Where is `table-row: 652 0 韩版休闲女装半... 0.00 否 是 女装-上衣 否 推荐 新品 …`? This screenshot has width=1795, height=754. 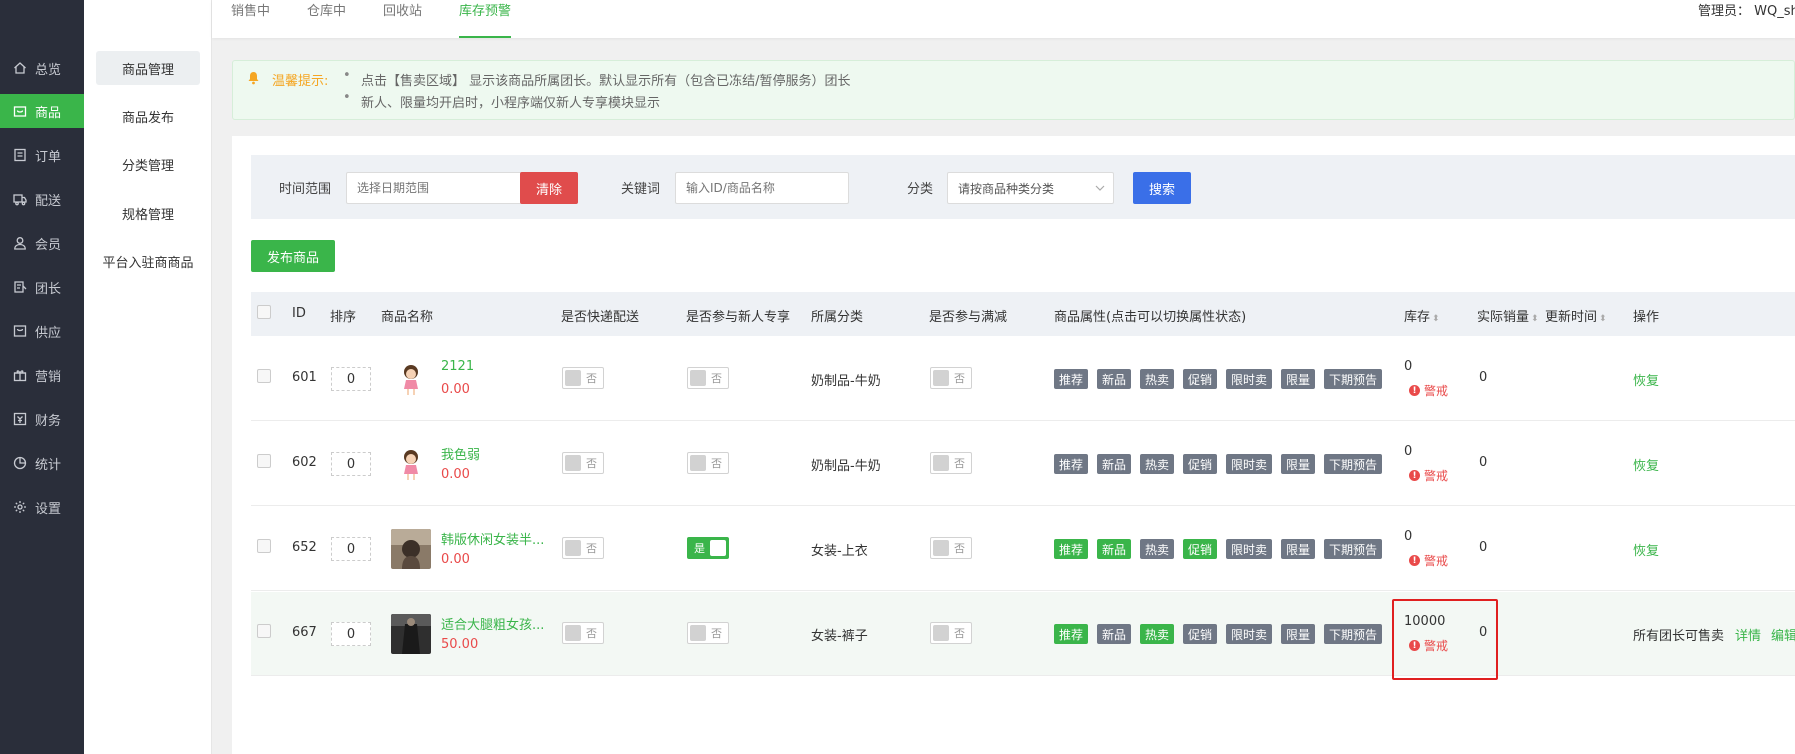 table-row: 652 0 韩版休闲女装半... 0.00 否 是 女装-上衣 否 推荐 新品 … is located at coordinates (1023, 549).